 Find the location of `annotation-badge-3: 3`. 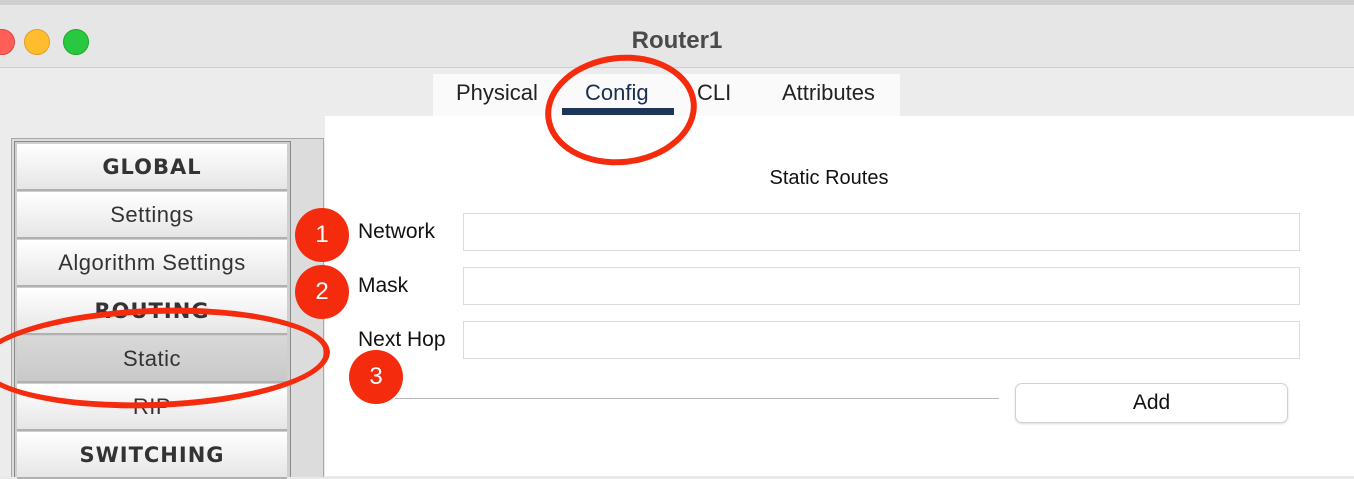

annotation-badge-3: 3 is located at coordinates (376, 377).